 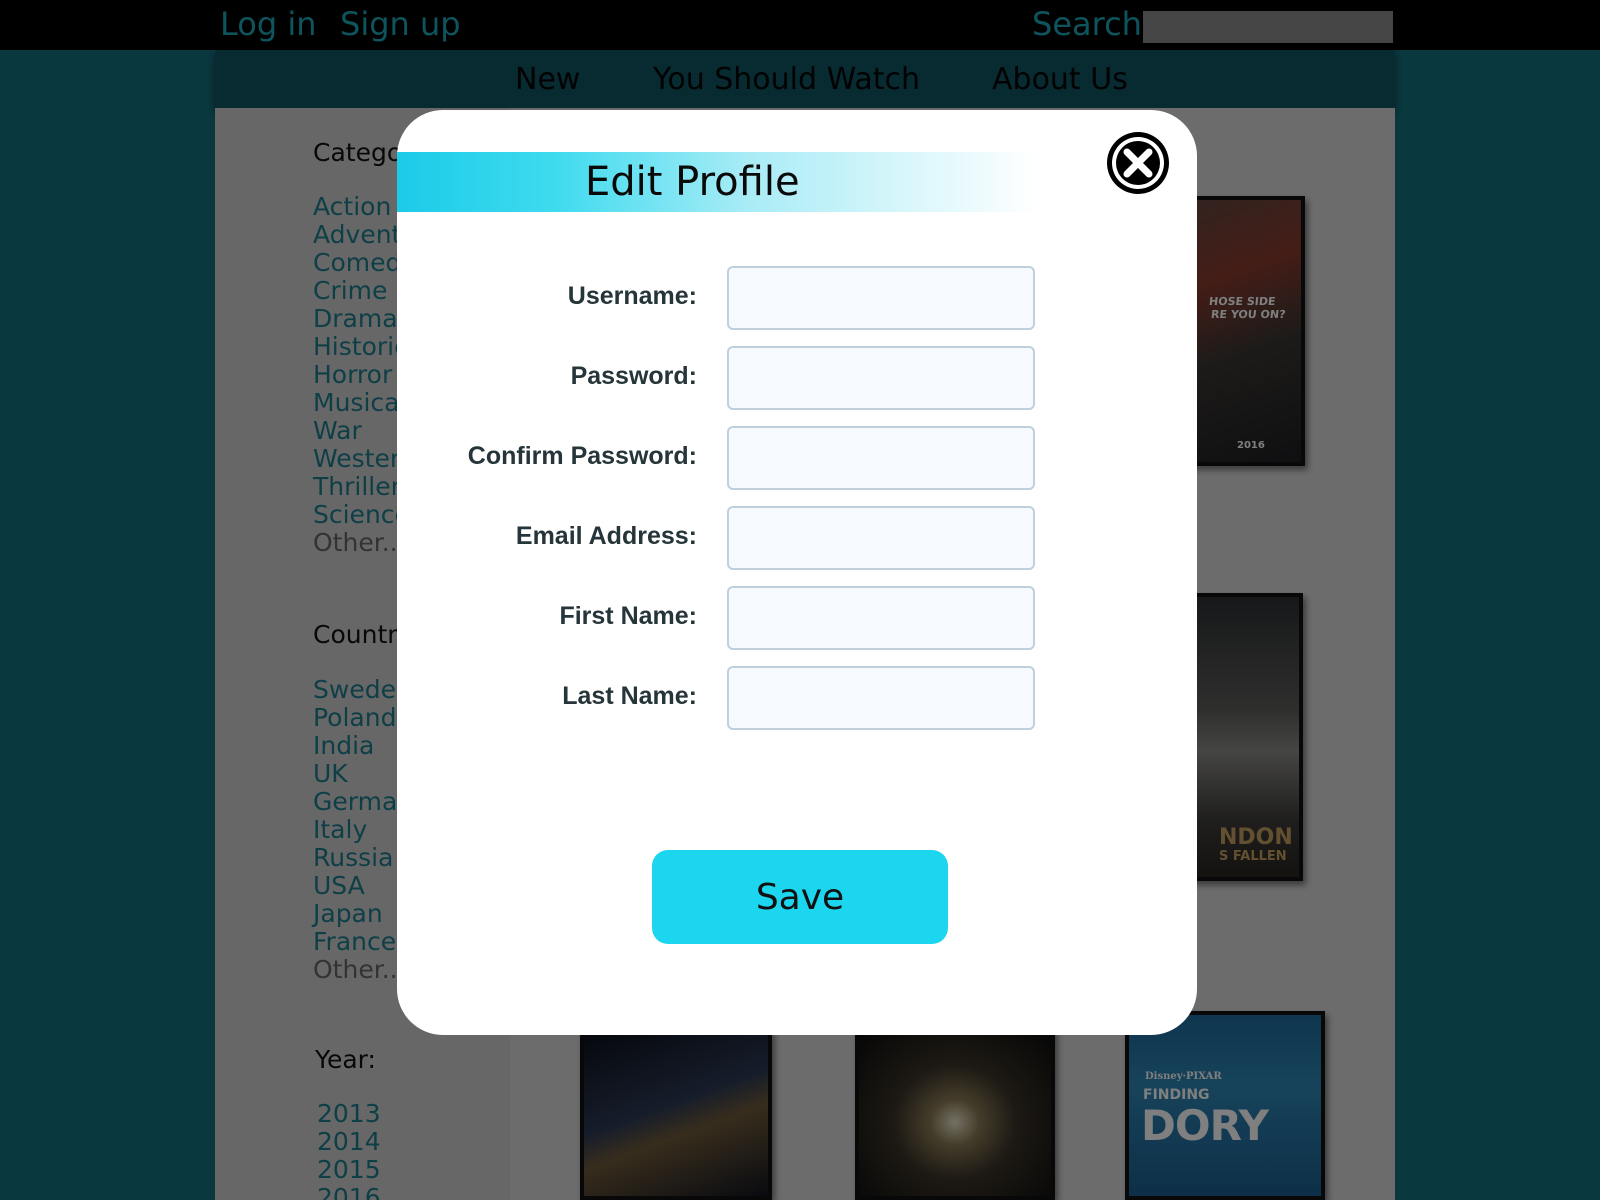 What do you see at coordinates (881, 458) in the screenshot?
I see `confirm-password-field` at bounding box center [881, 458].